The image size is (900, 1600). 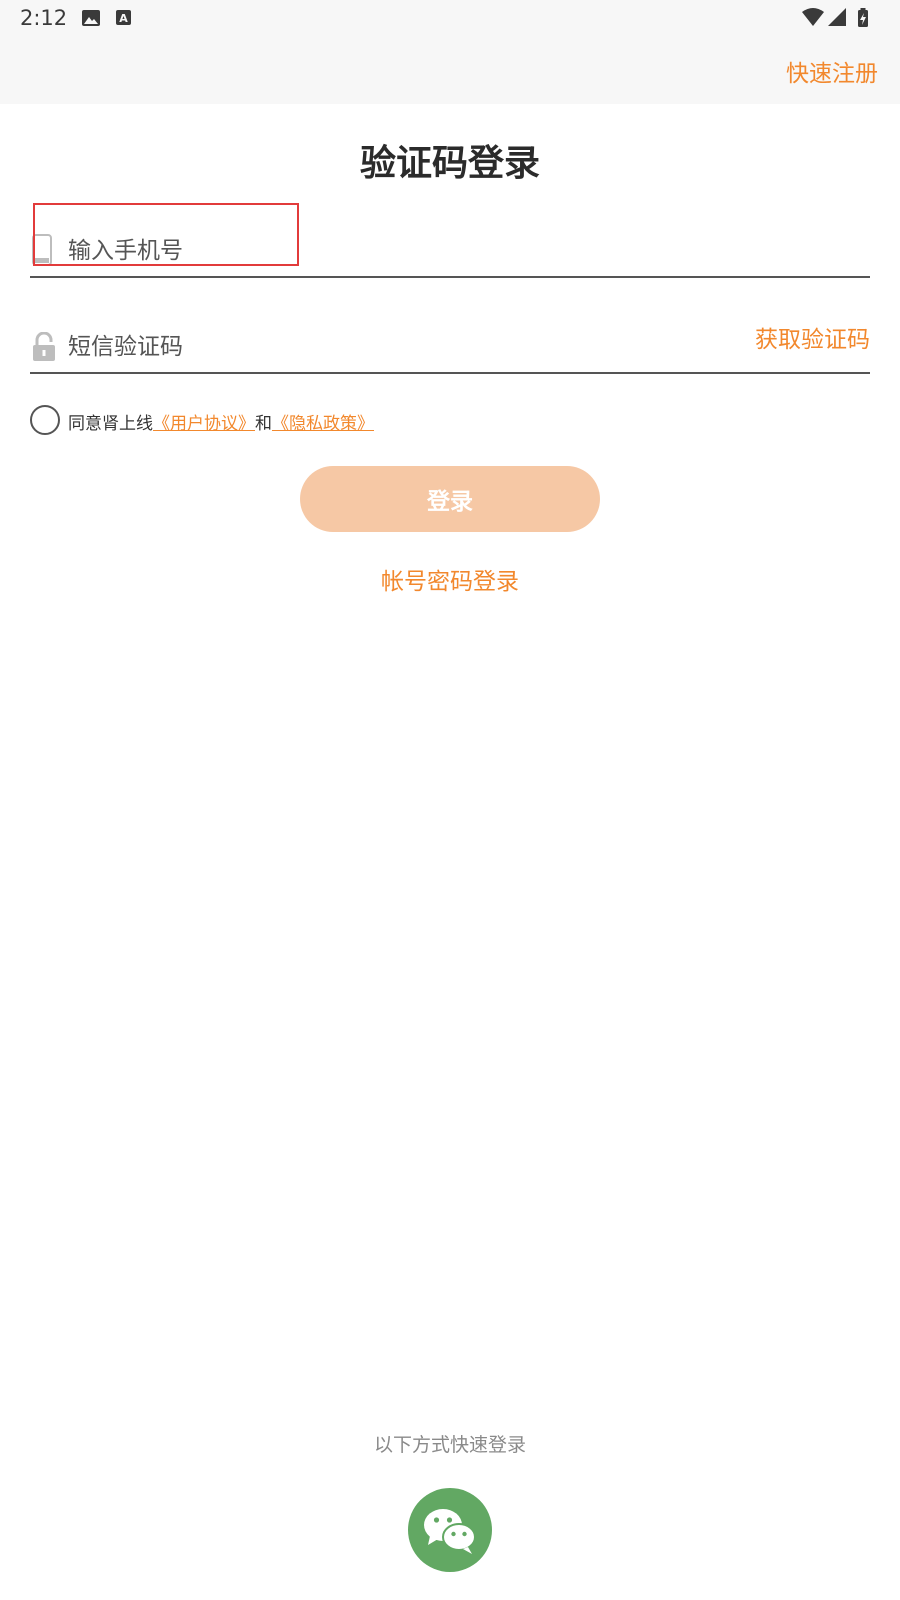 I want to click on agreement-conjunction: 和, so click(x=263, y=424).